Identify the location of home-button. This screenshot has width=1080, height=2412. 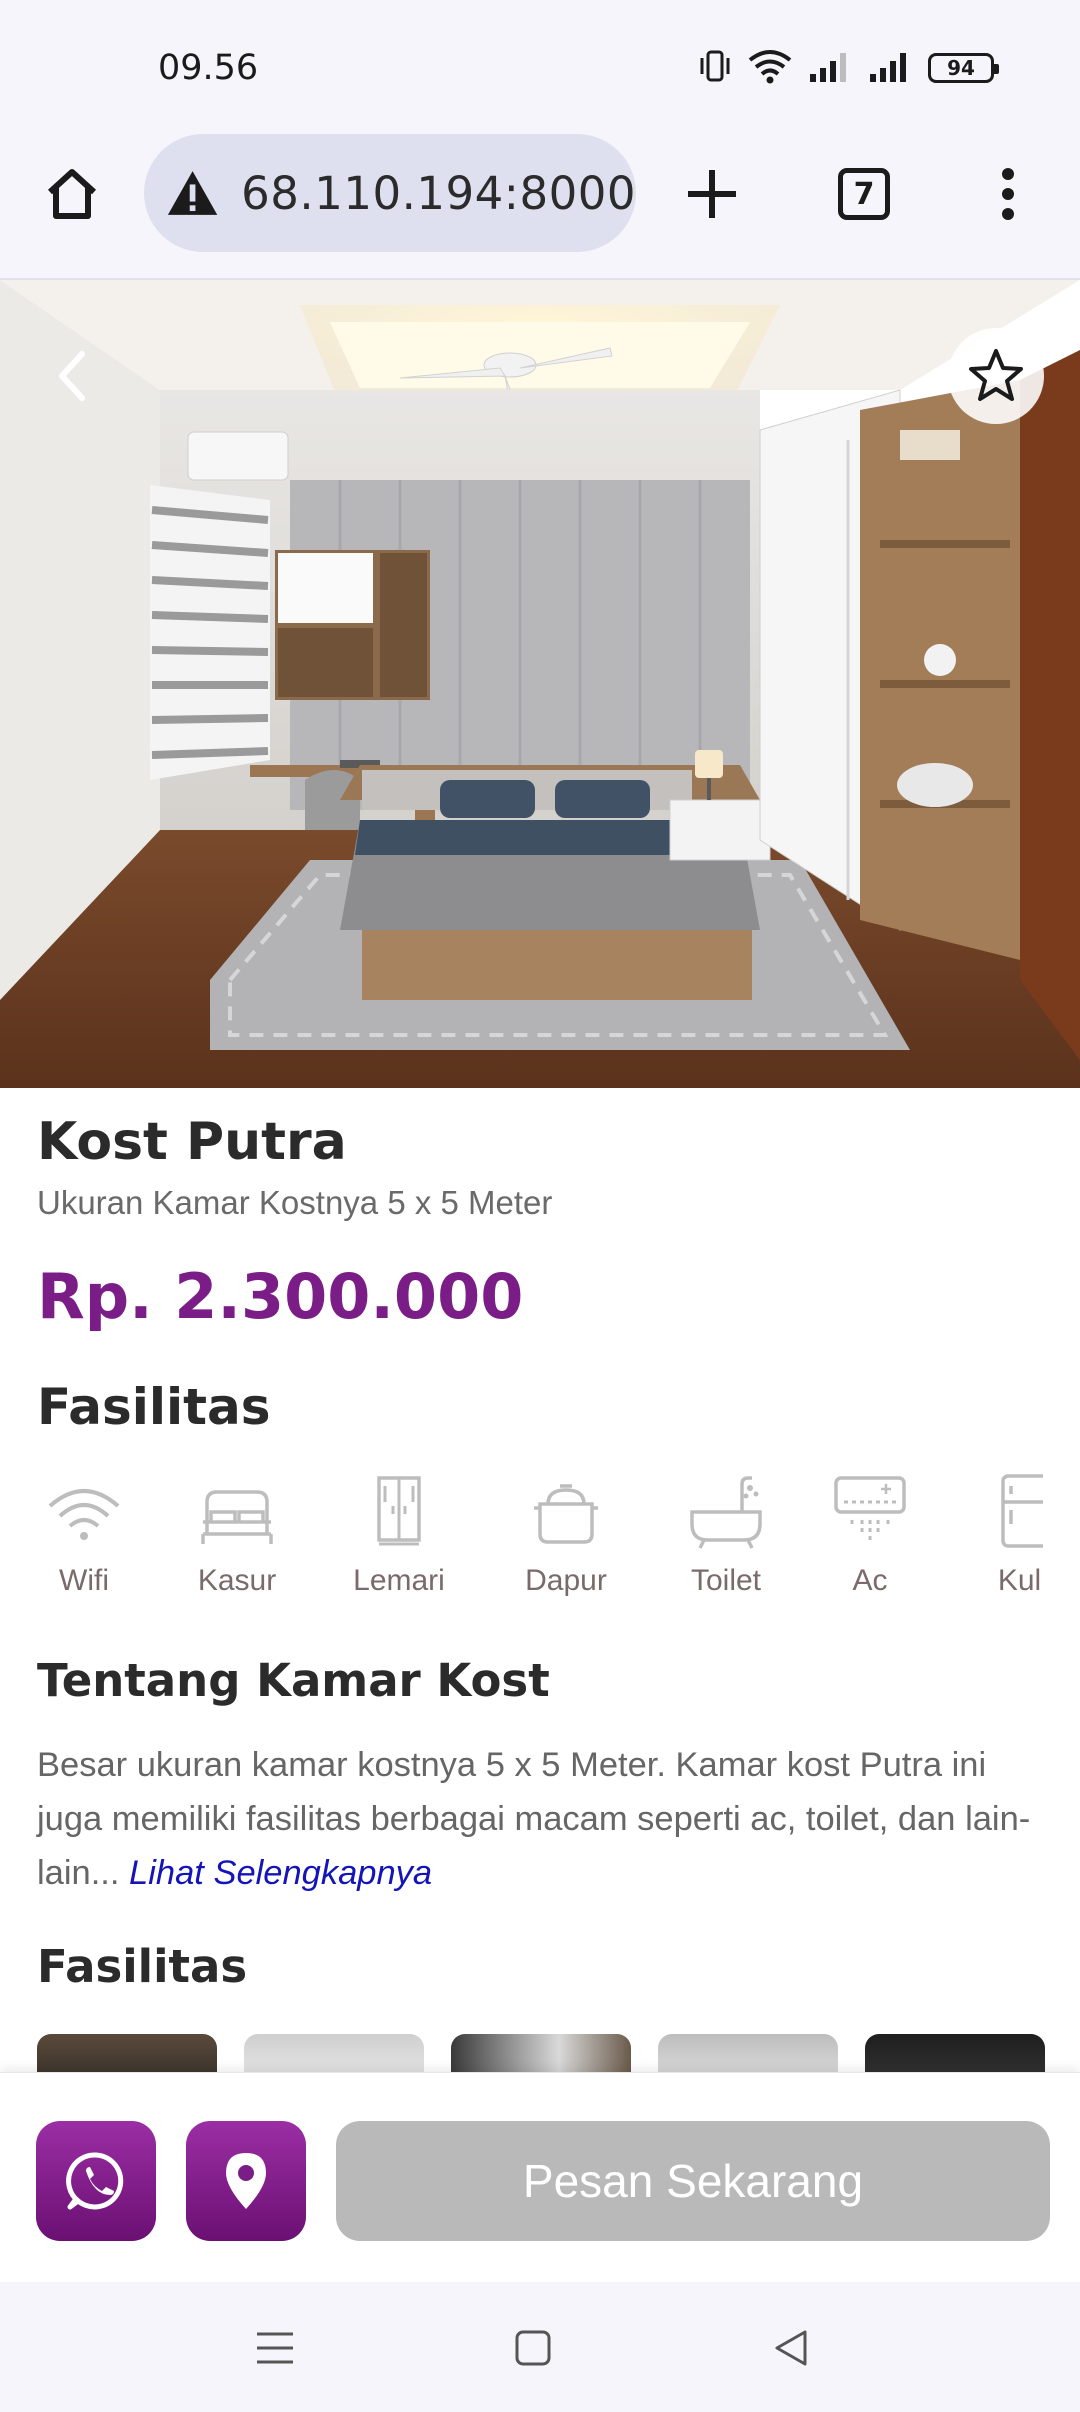
(72, 194).